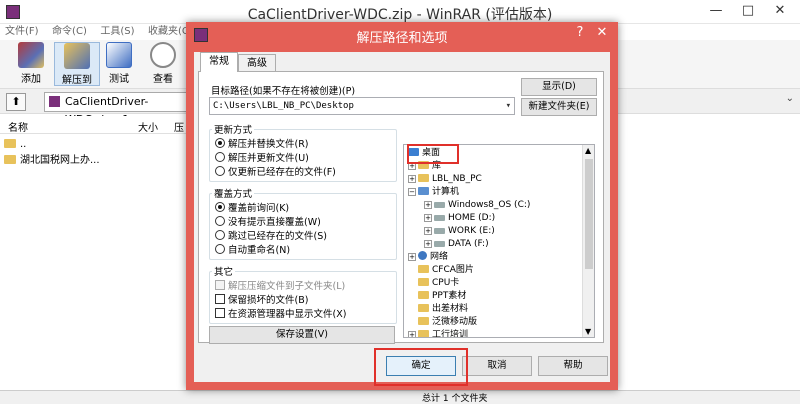  What do you see at coordinates (559, 87) in the screenshot?
I see `show-button: 显示(D)` at bounding box center [559, 87].